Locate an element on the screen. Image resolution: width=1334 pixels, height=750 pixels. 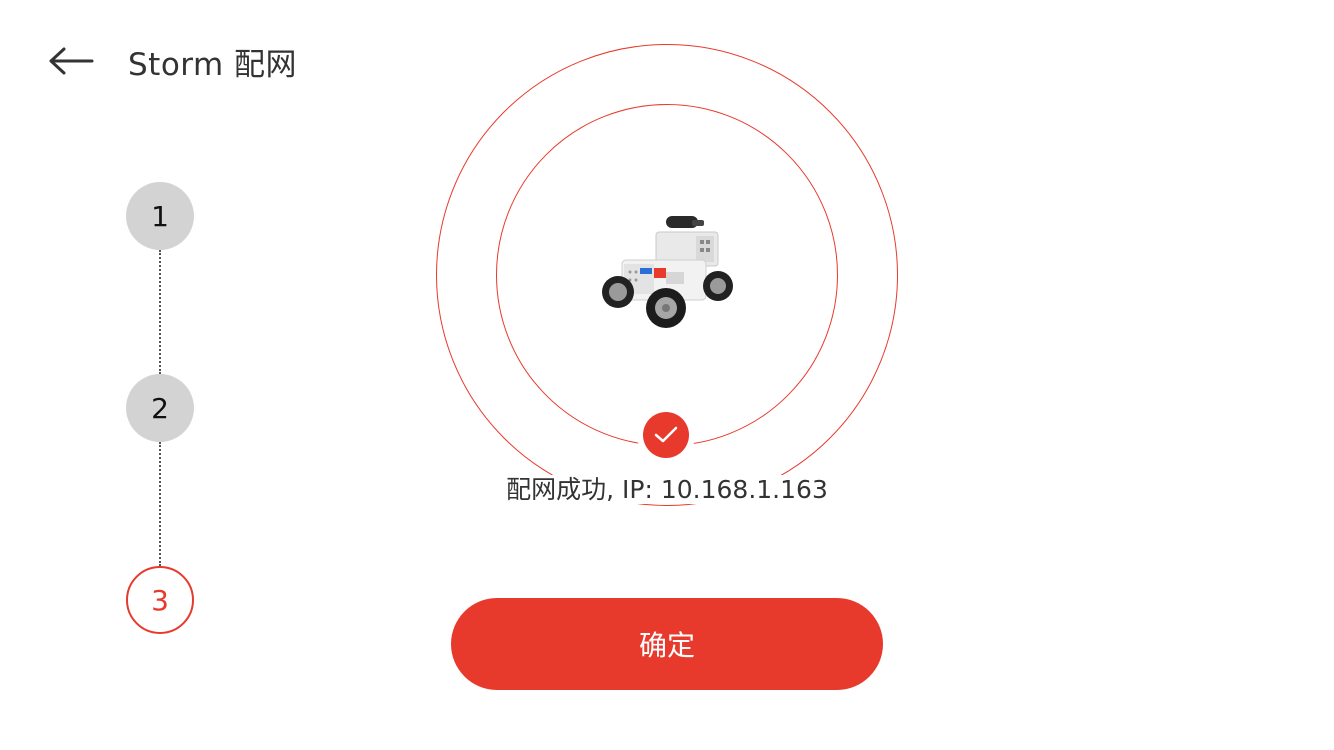
confirm-button: 确定 is located at coordinates (667, 644).